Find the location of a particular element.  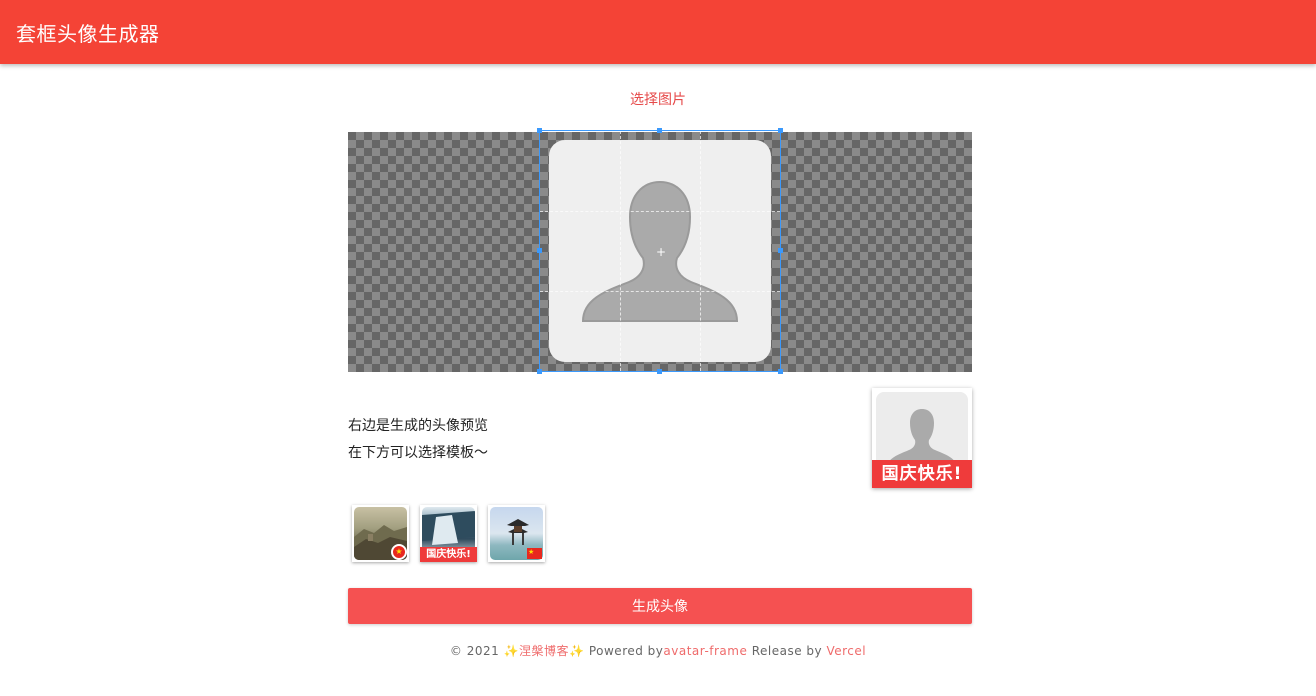

crop-handle-n is located at coordinates (659, 130).